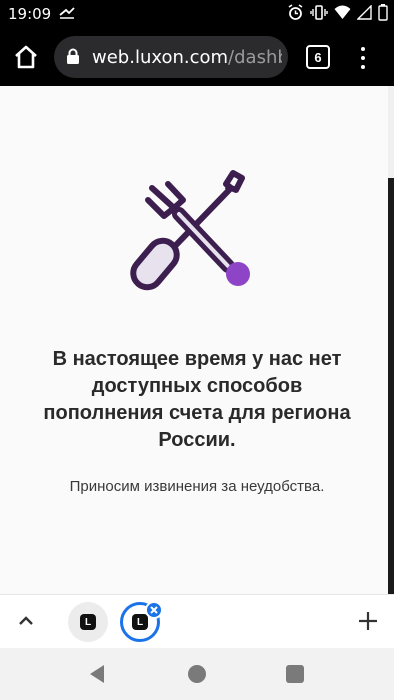  I want to click on tabs-button: 6, so click(318, 57).